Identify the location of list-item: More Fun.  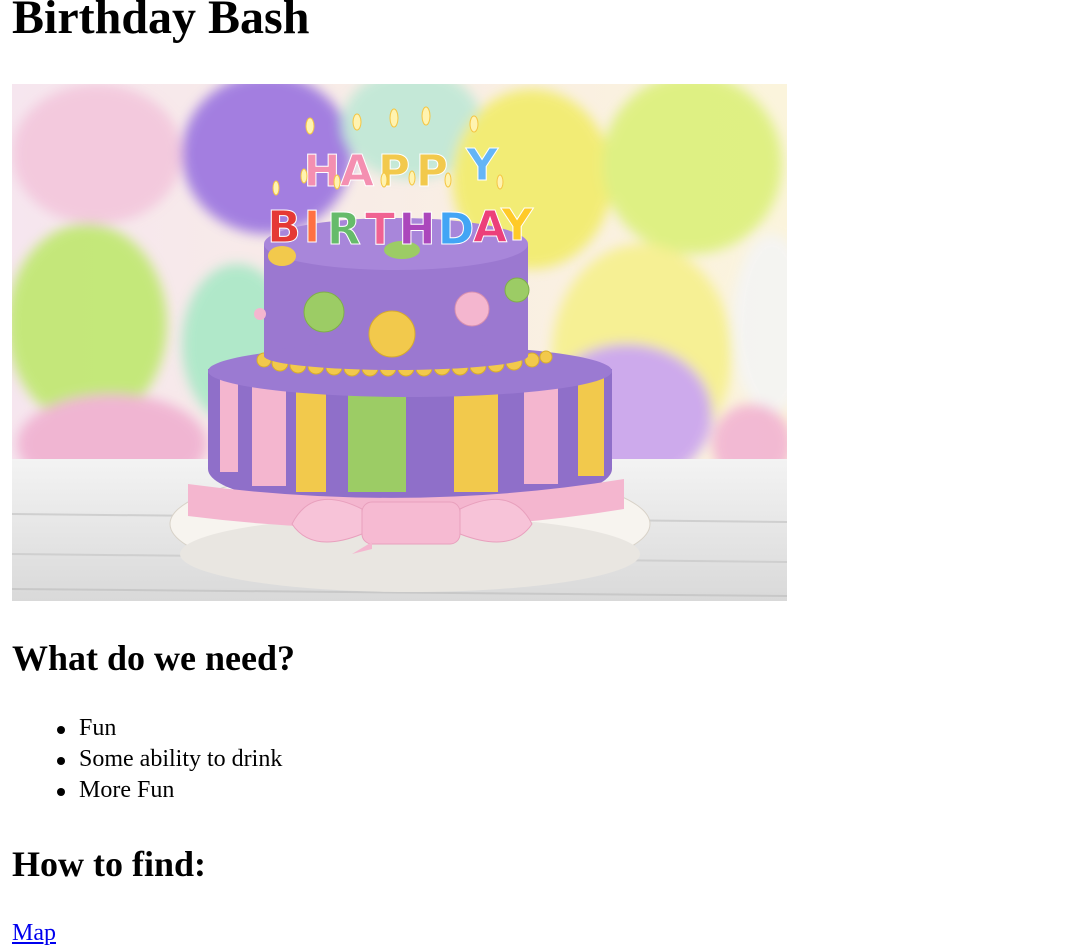
(147, 790).